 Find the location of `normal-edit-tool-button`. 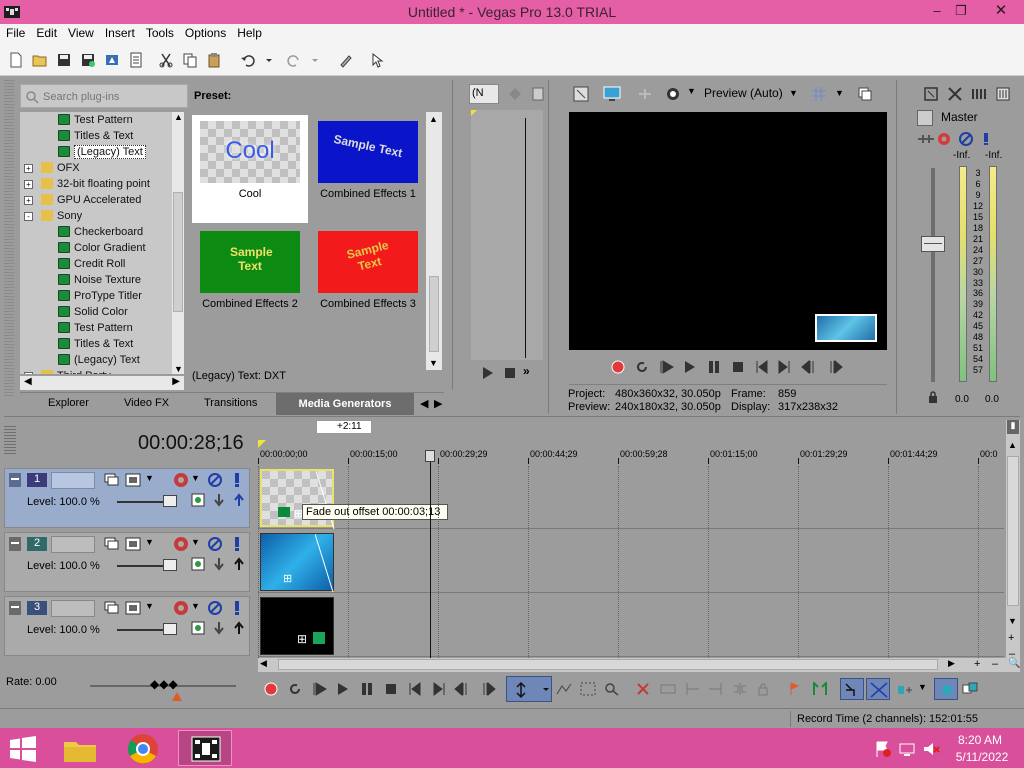

normal-edit-tool-button is located at coordinates (529, 689).